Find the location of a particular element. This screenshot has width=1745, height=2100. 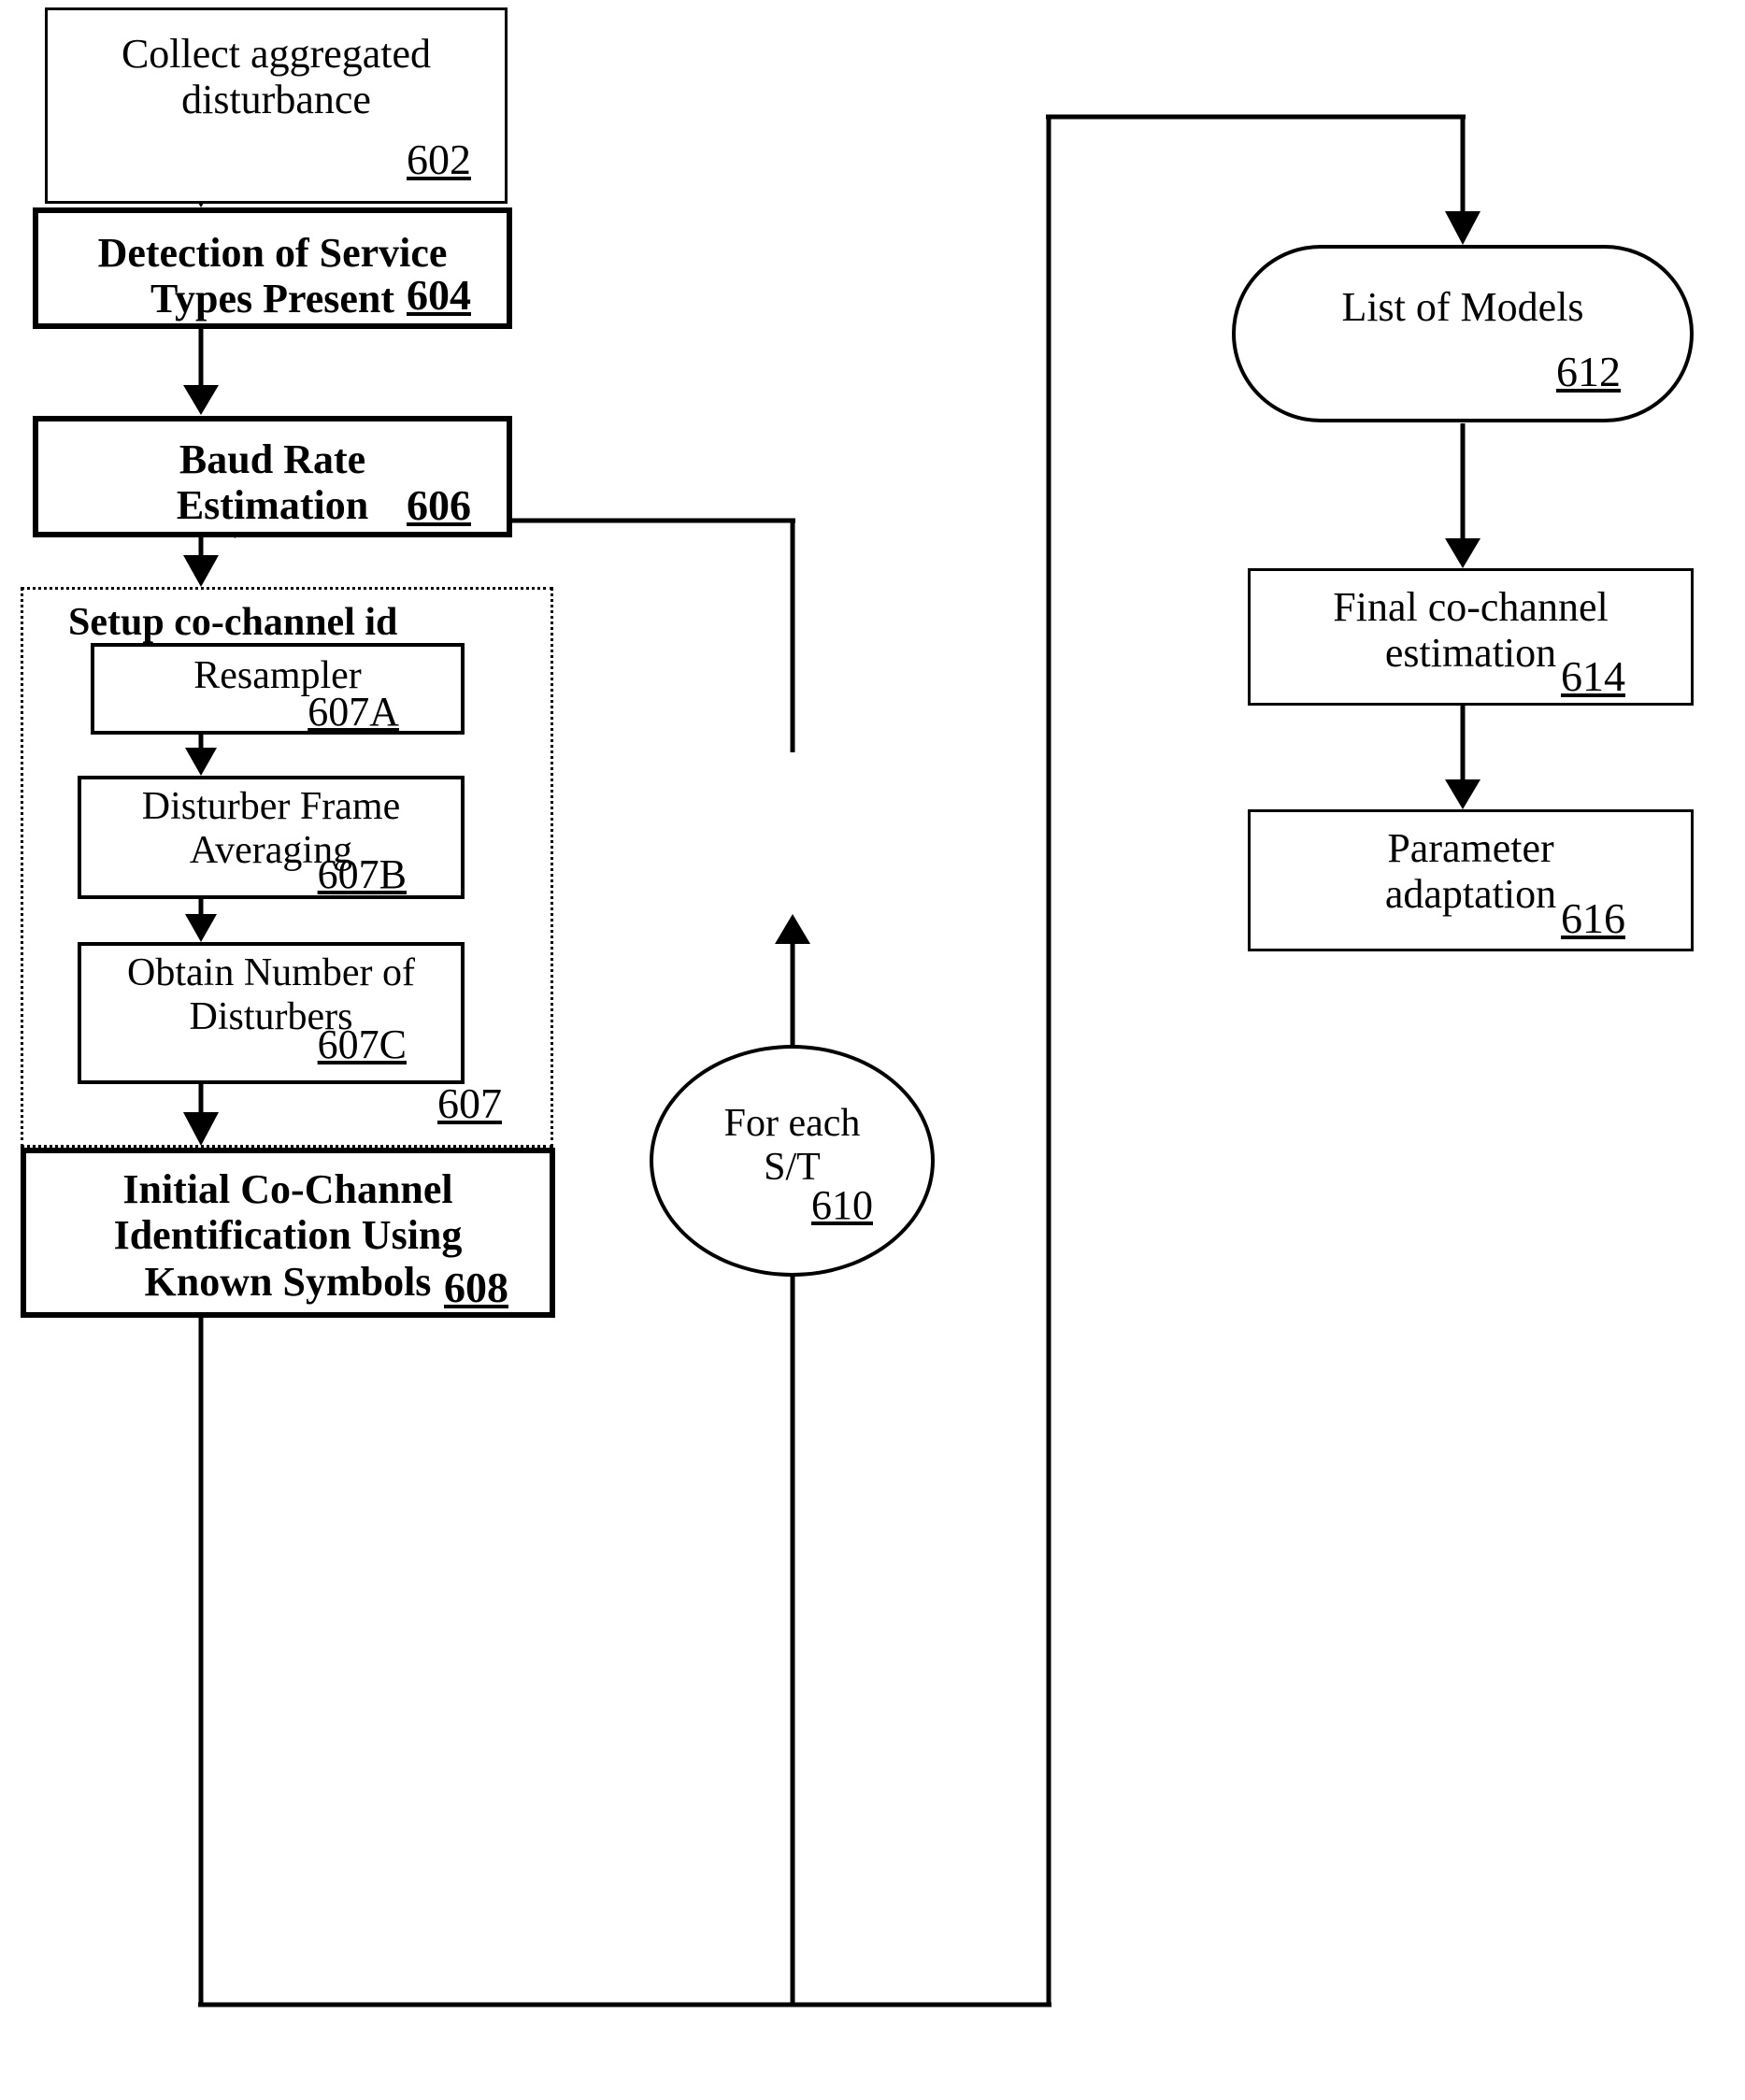

node-baud-rate-estimation: Baud Rate Estimation 606 is located at coordinates (272, 476).